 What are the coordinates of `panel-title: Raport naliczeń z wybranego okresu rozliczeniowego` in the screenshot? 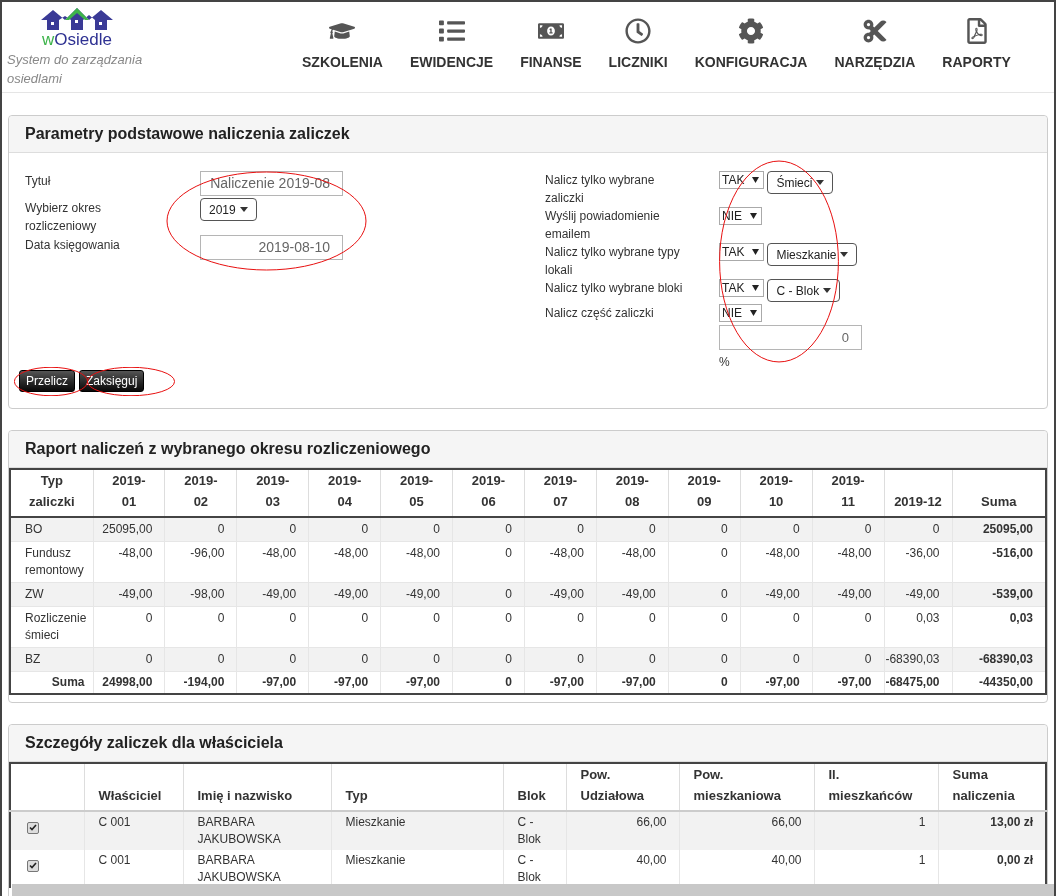 It's located at (228, 449).